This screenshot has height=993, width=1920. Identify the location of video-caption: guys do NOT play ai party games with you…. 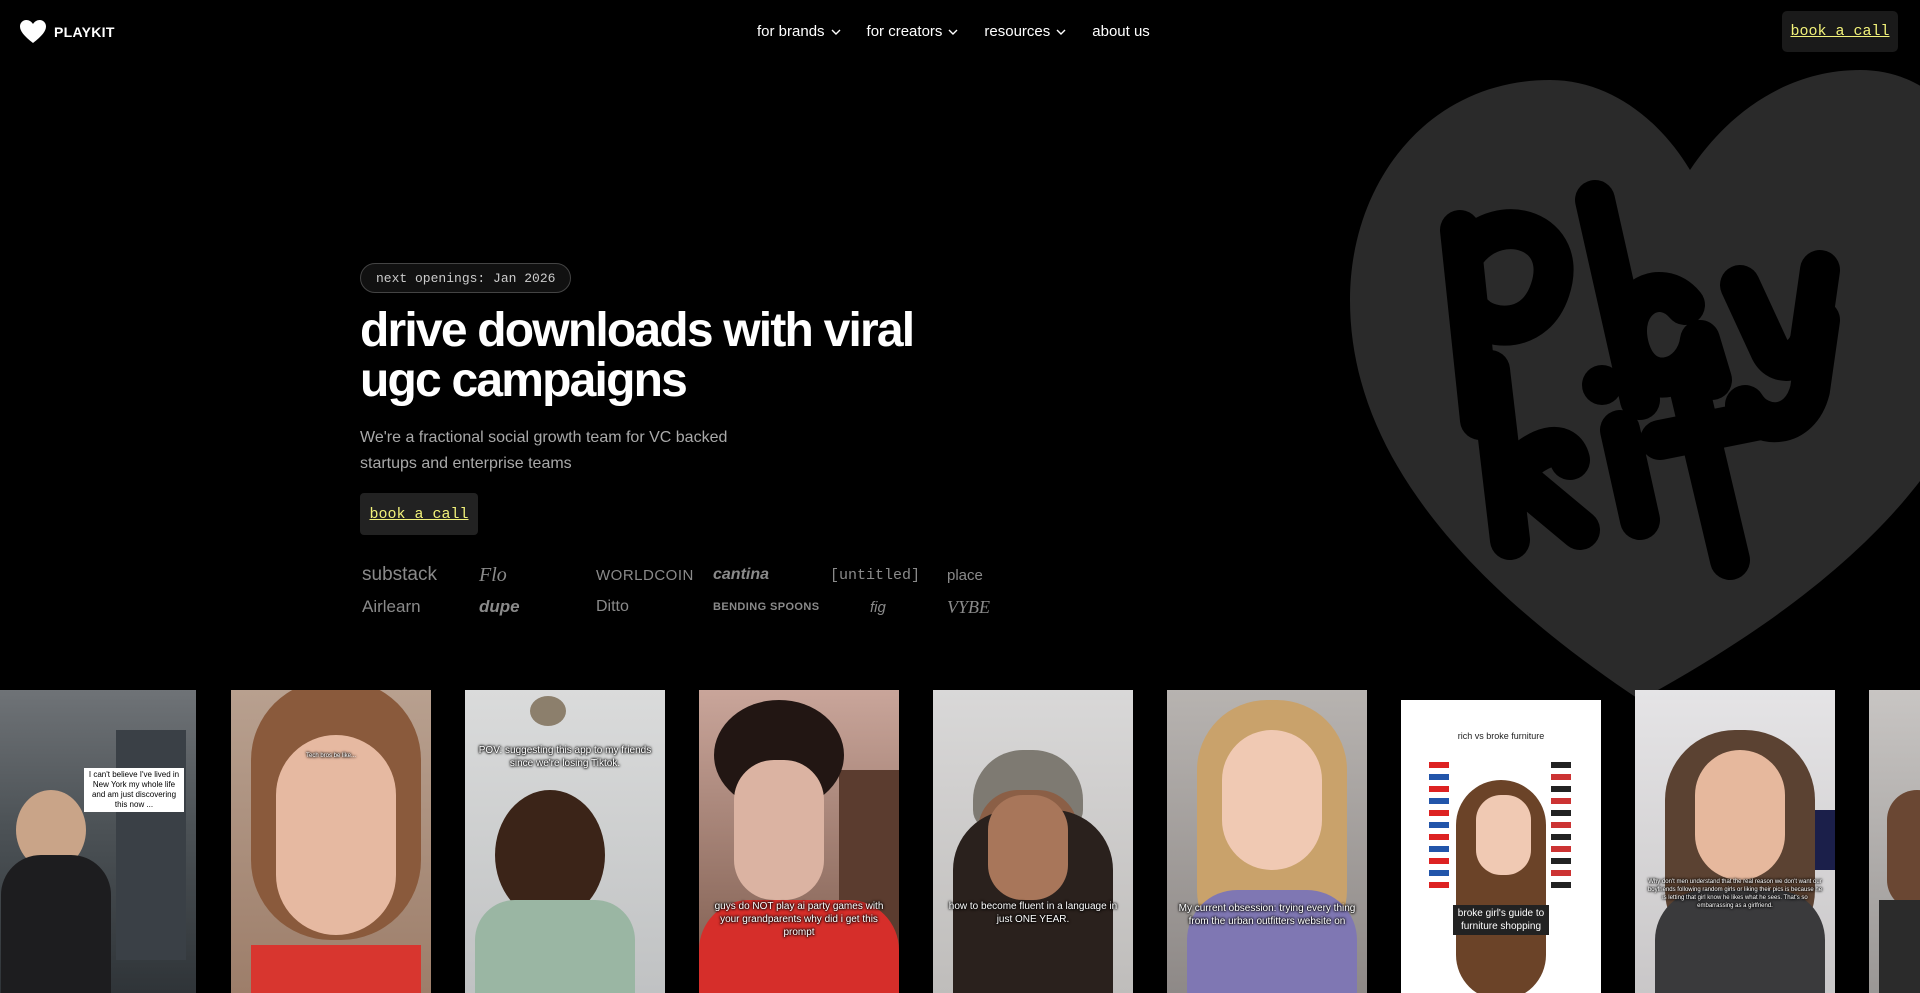
(799, 919).